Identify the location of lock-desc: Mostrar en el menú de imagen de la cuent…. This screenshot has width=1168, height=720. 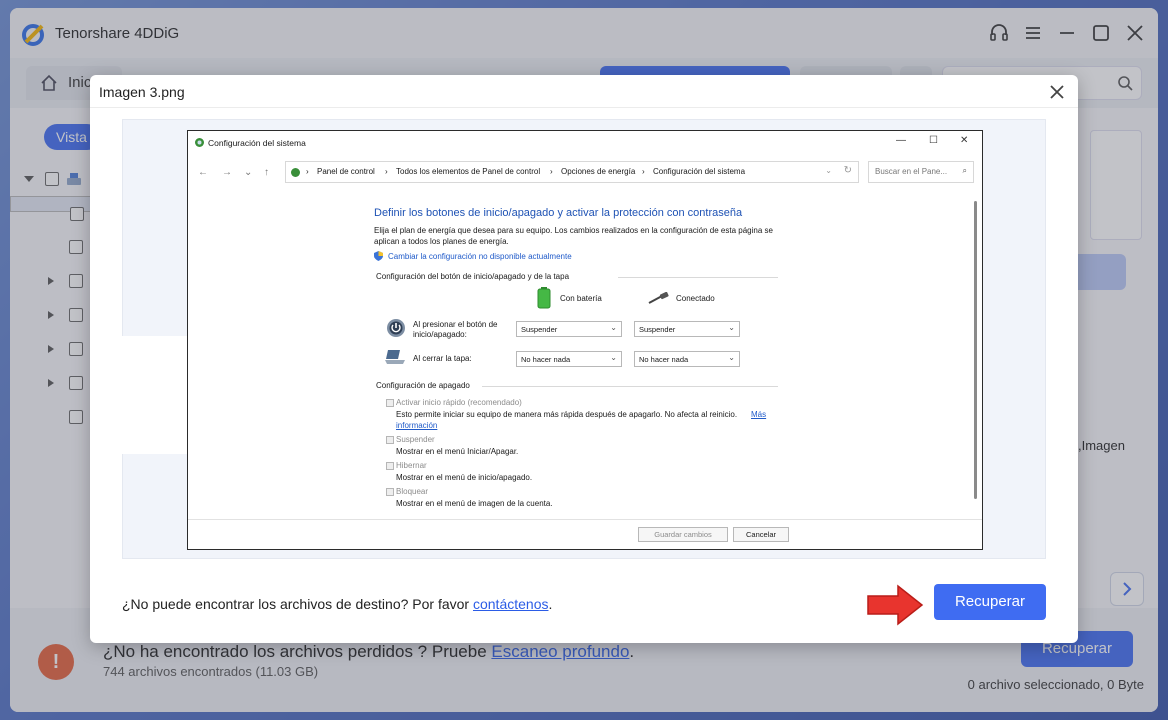
(474, 503).